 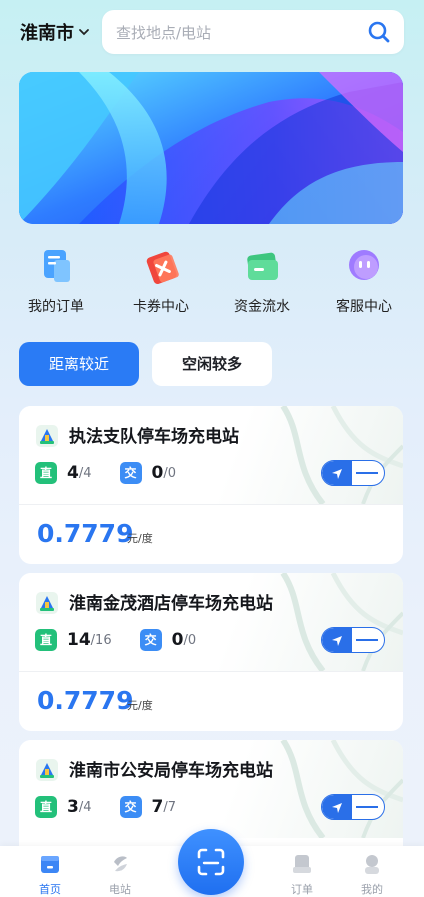 I want to click on charger-counts: 直 4/4 交 0/0, so click(x=105, y=473).